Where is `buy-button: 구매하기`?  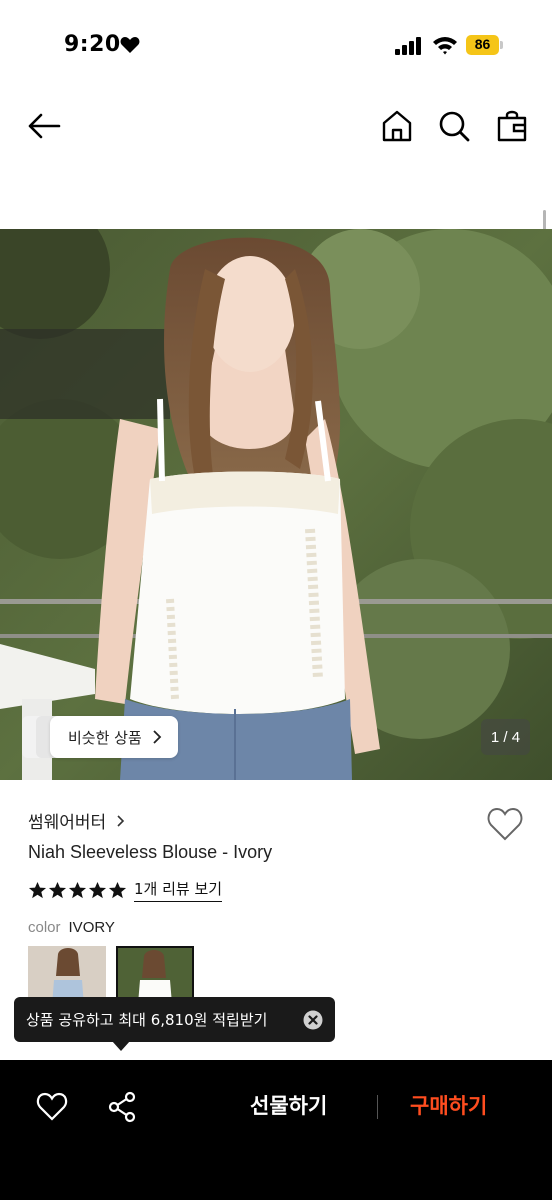
buy-button: 구매하기 is located at coordinates (448, 1105).